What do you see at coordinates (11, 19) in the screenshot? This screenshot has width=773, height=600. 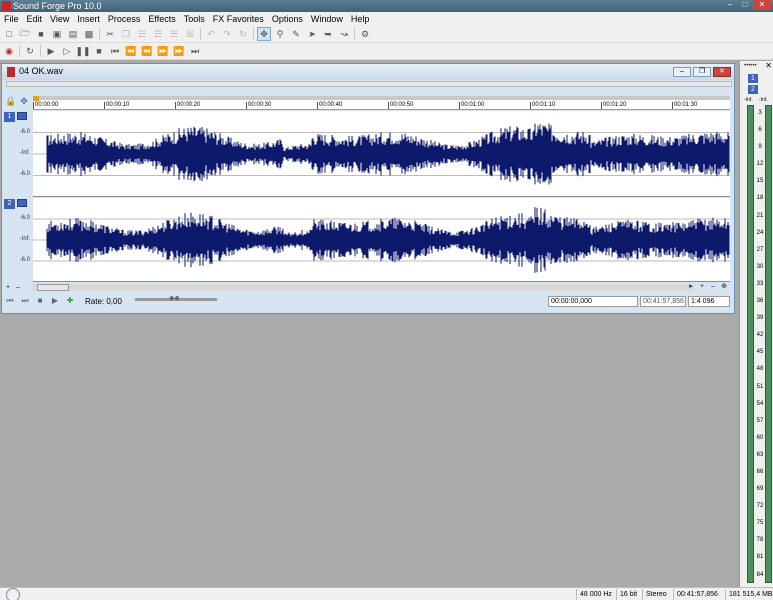 I see `menu-file: File` at bounding box center [11, 19].